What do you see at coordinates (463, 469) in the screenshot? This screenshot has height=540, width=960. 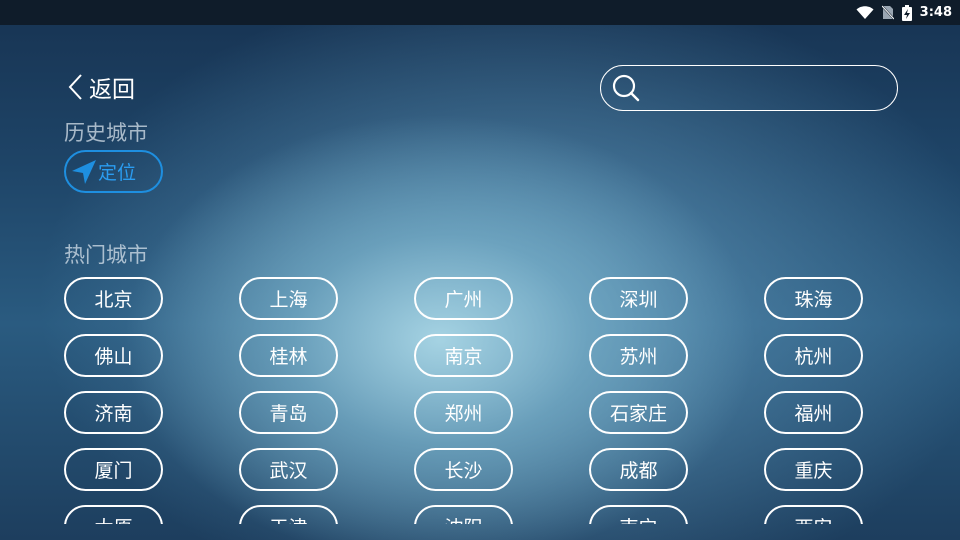 I see `city-button: 长沙` at bounding box center [463, 469].